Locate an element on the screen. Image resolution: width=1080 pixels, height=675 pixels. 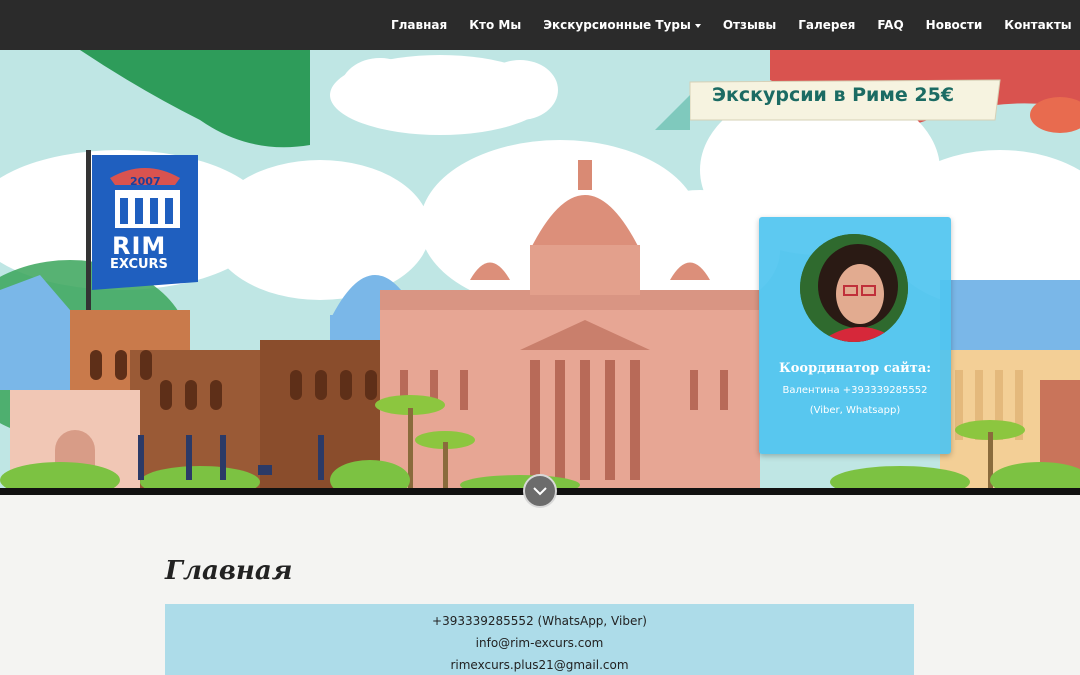
nav-item-tours-label: Экскурсионные Туры is located at coordinates (617, 25).